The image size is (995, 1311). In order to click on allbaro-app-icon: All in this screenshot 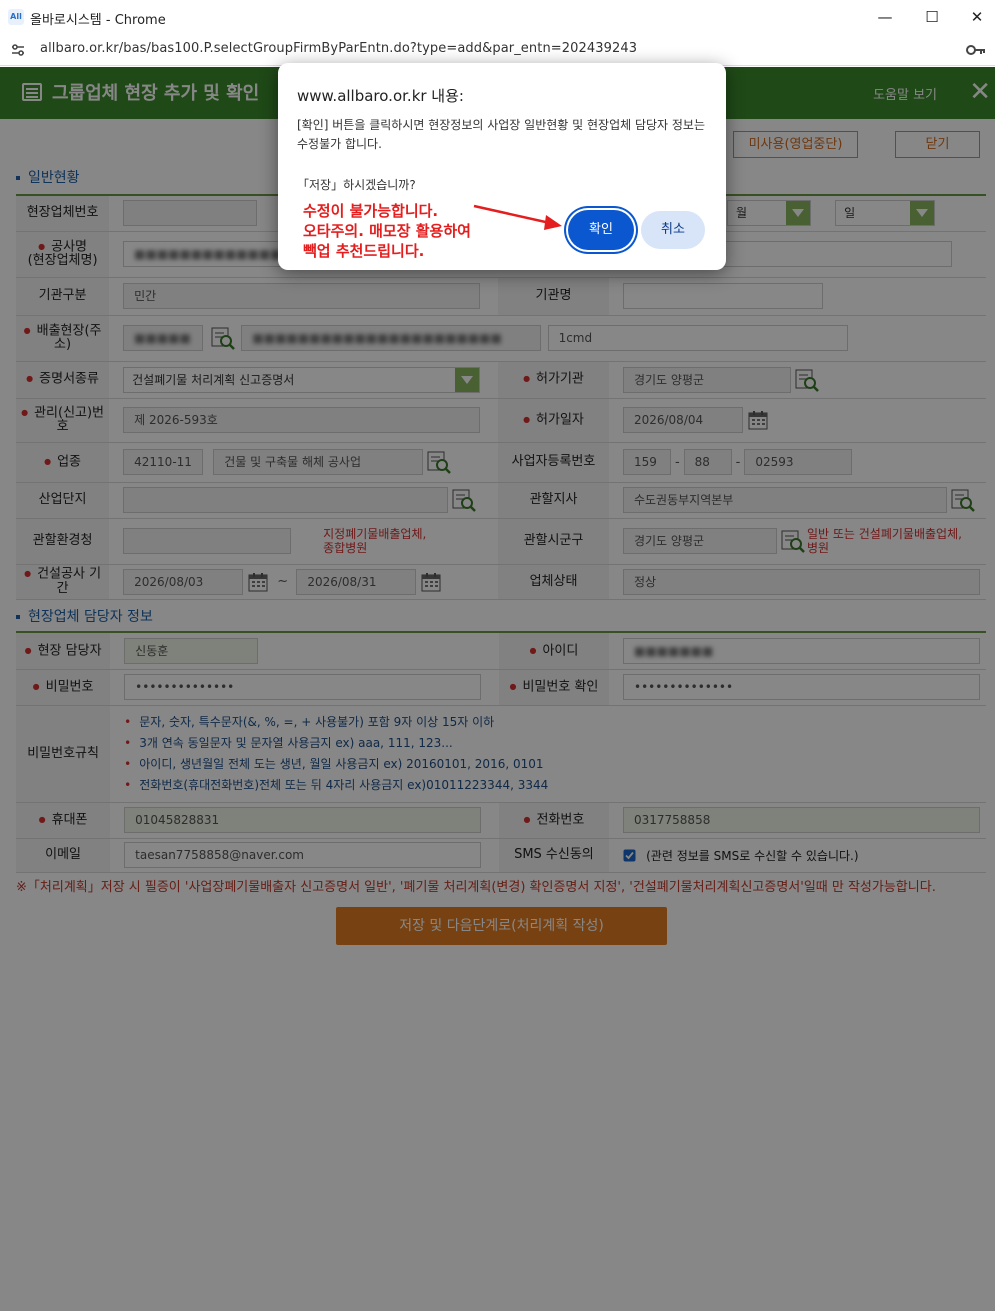, I will do `click(16, 17)`.